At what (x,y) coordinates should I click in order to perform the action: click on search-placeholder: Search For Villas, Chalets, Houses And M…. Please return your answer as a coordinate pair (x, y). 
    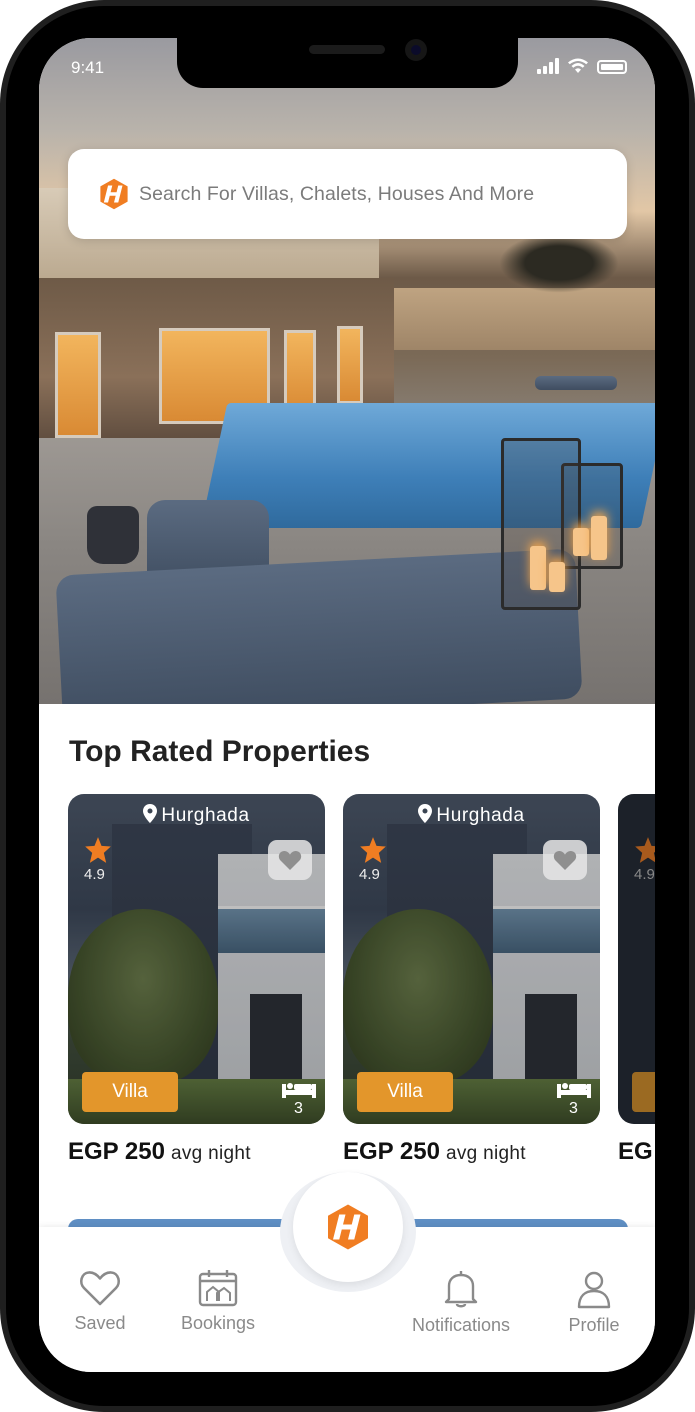
    Looking at the image, I should click on (337, 193).